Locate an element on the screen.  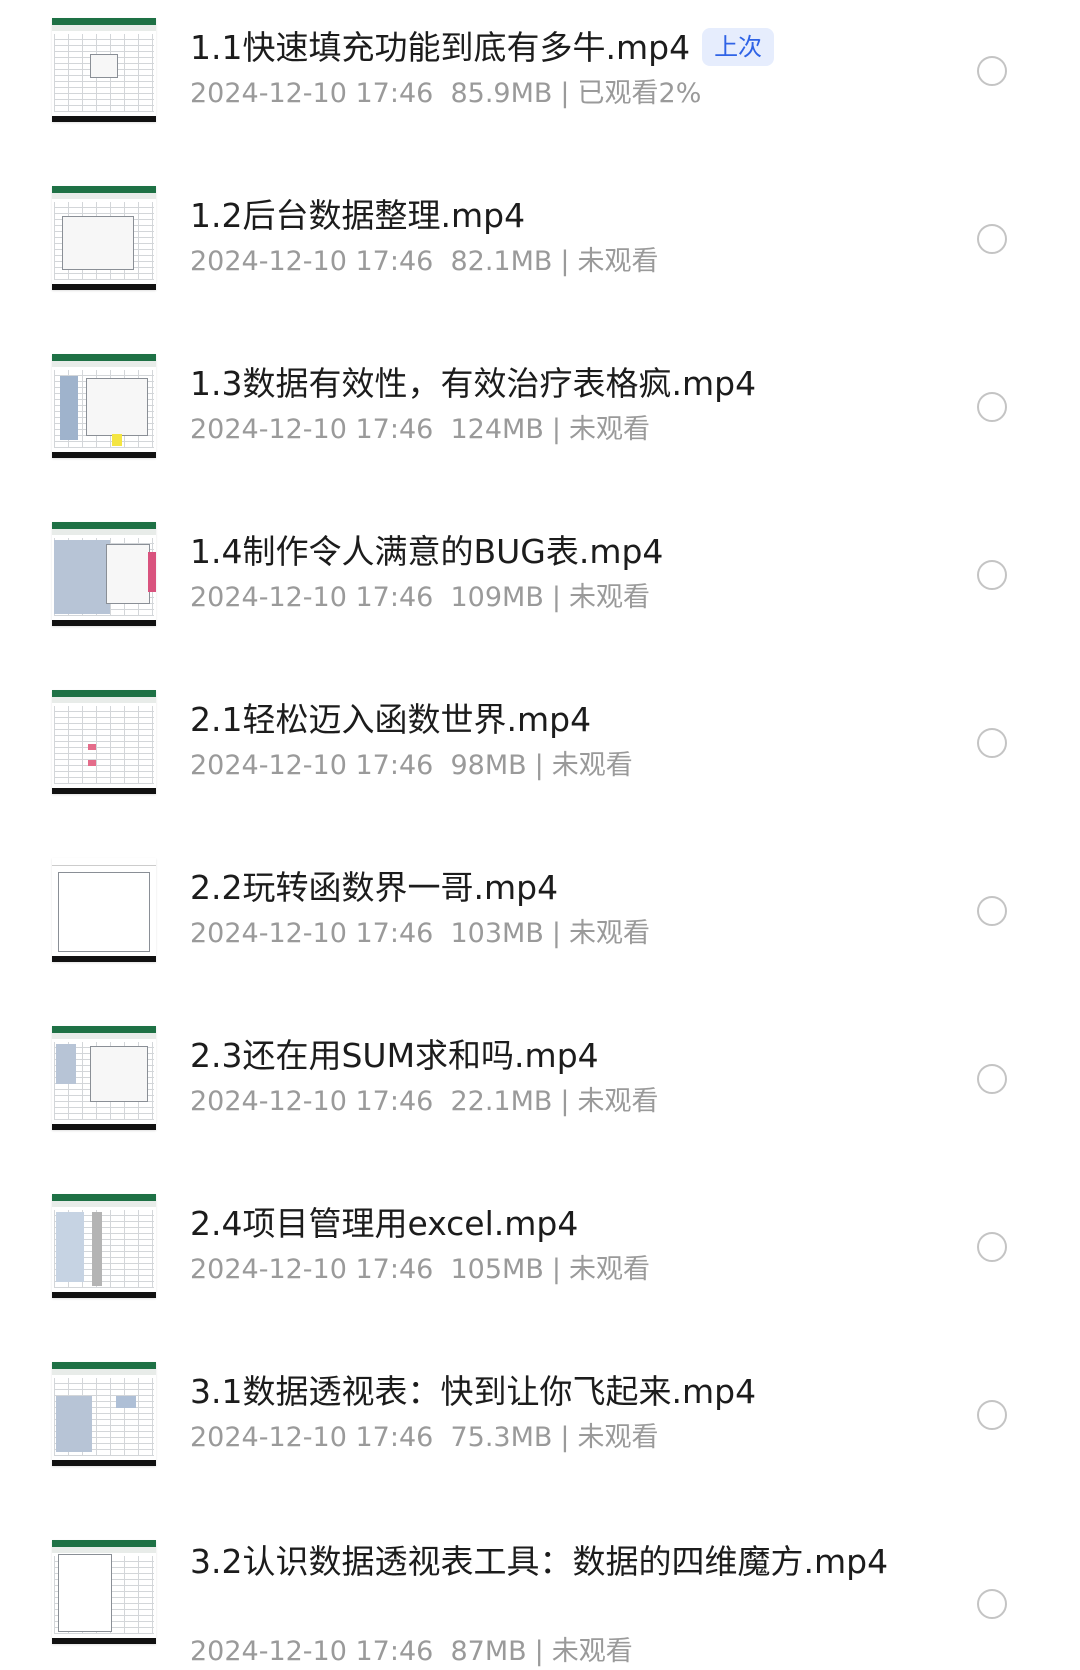
item-meta: 2024-12-10 17:46 109MB | 未观看 is located at coordinates (420, 598).